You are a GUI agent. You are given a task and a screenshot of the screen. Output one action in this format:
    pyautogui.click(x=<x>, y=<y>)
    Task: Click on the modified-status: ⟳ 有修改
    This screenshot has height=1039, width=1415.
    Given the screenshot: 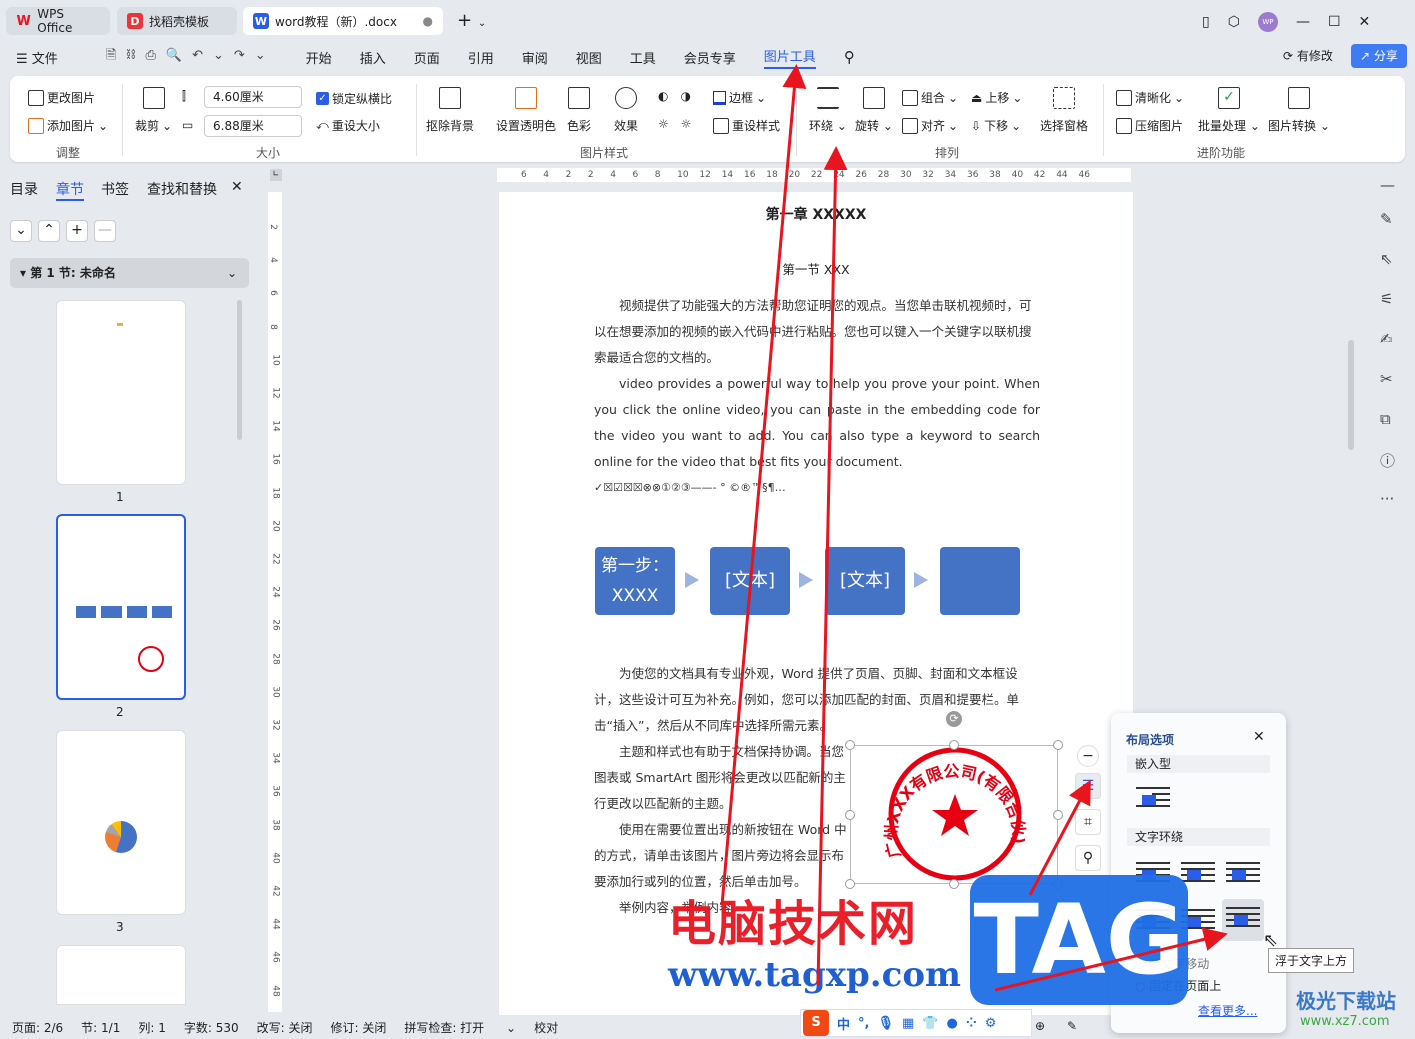 What is the action you would take?
    pyautogui.click(x=1308, y=55)
    